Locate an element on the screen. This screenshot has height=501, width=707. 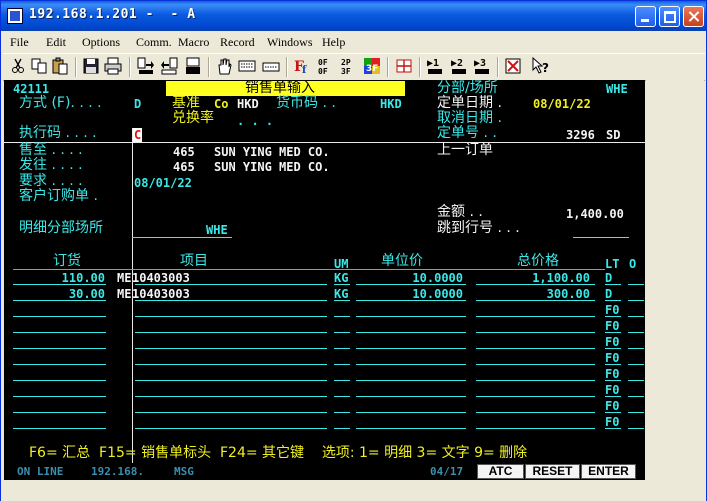
atc-button: ATC is located at coordinates (500, 471).